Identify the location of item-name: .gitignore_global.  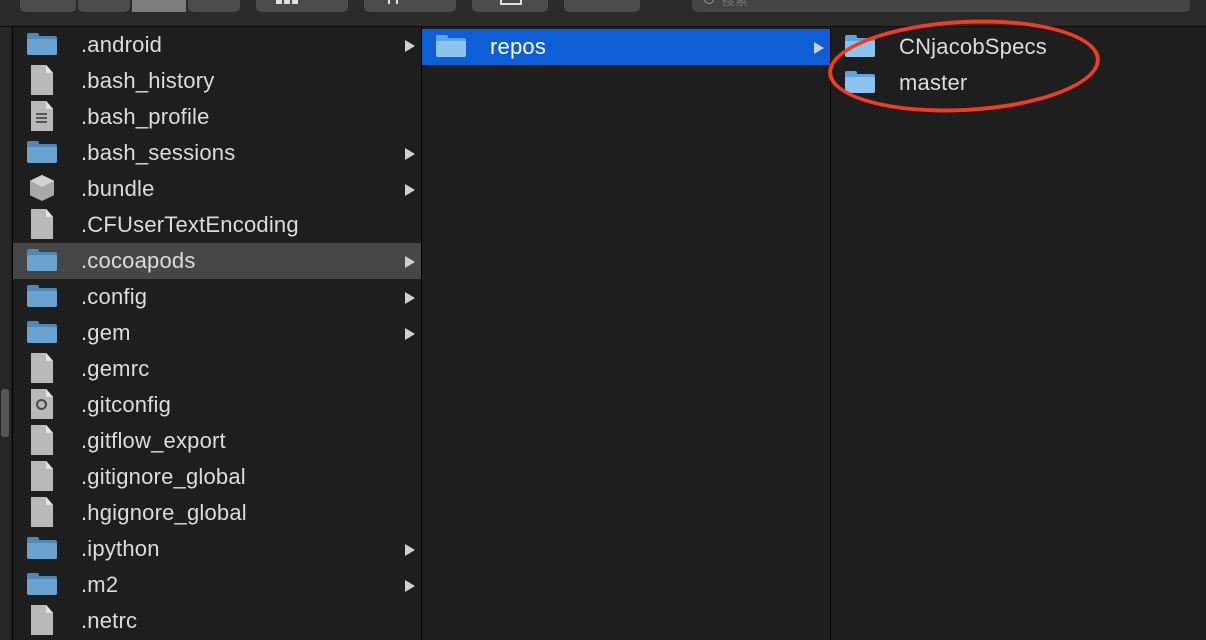
(163, 476).